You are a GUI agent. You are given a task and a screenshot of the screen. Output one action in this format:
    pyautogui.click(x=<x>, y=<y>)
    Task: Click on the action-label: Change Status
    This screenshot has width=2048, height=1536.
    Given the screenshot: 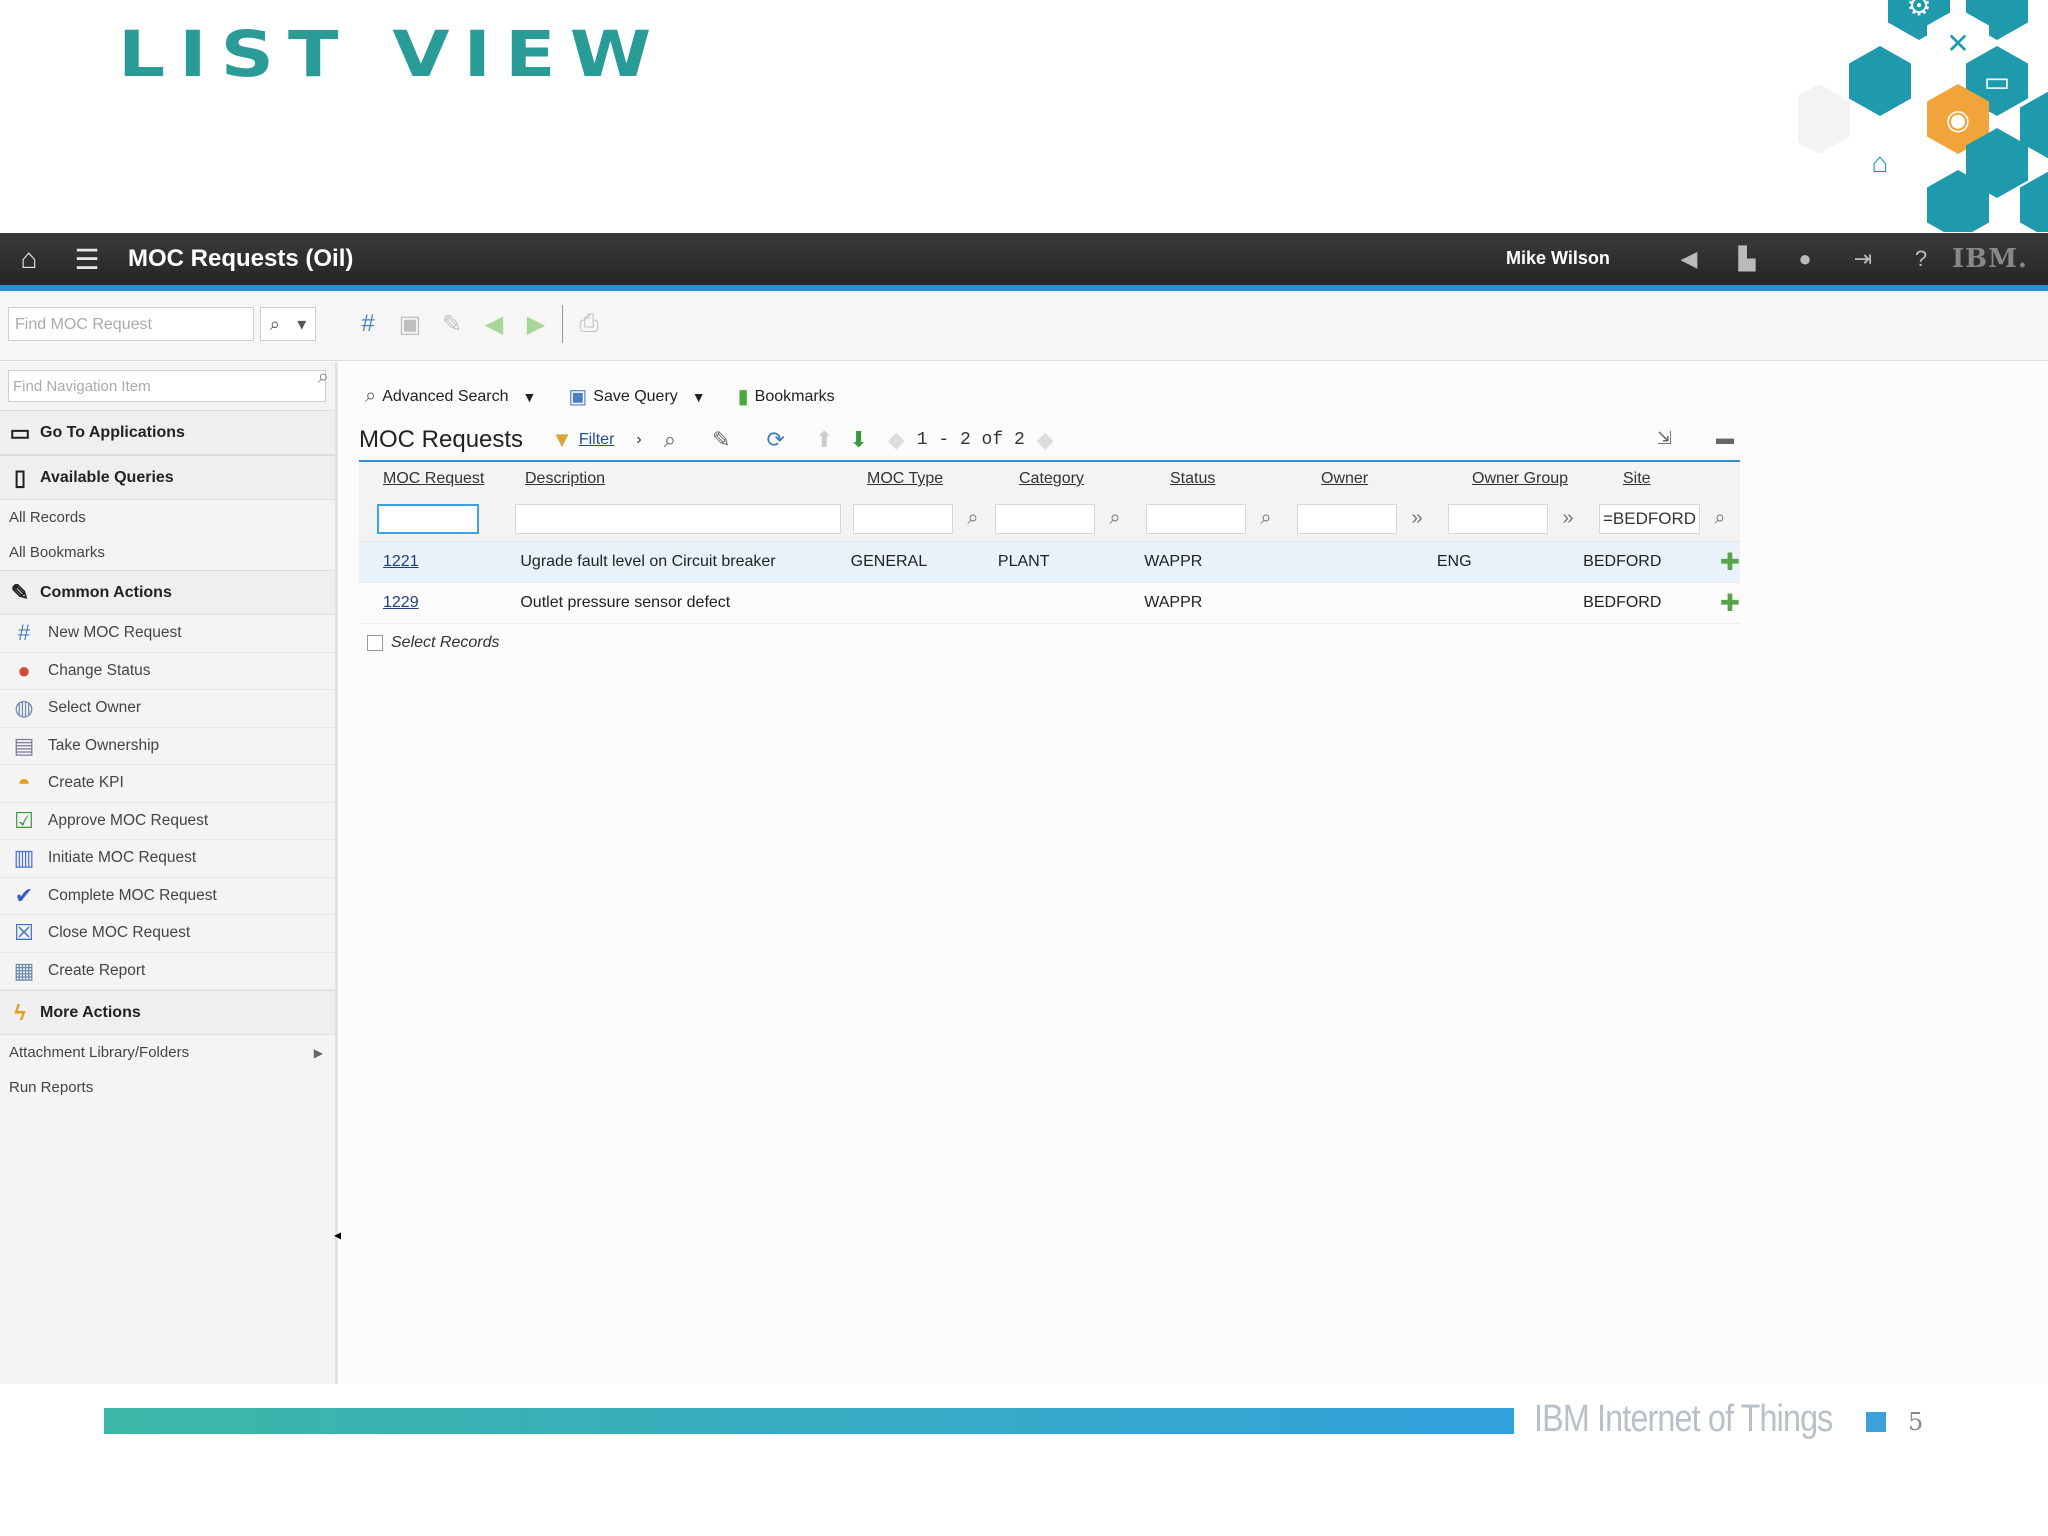 What is the action you would take?
    pyautogui.click(x=99, y=670)
    